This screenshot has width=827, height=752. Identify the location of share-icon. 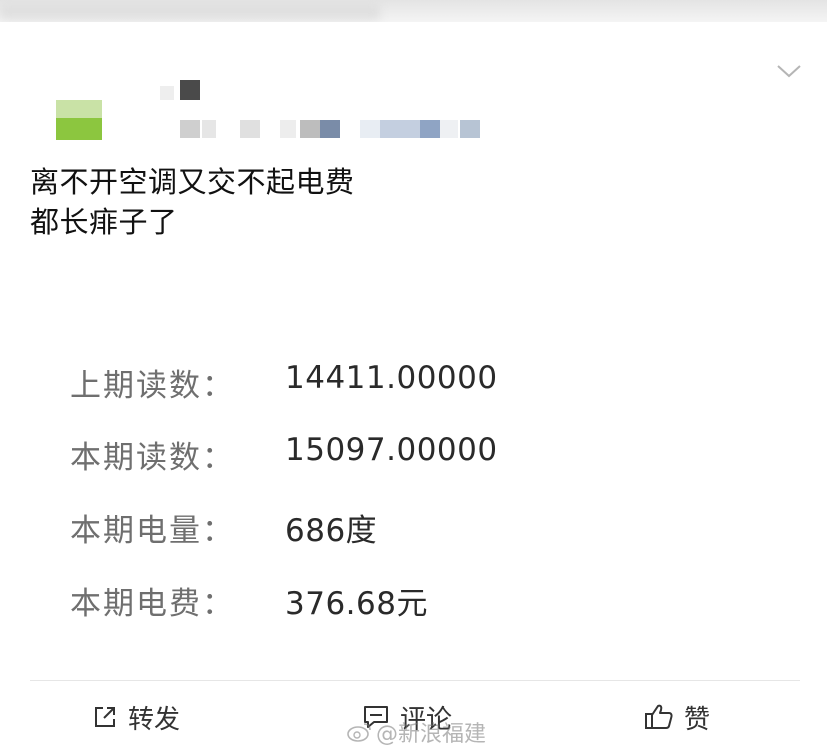
(105, 717).